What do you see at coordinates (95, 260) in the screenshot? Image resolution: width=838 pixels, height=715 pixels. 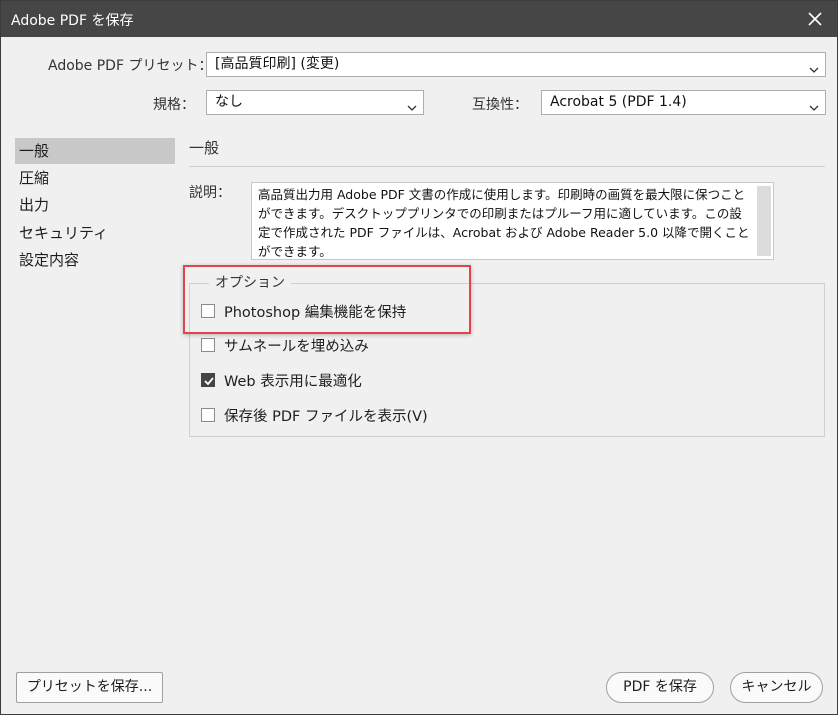 I see `sidebar-item-summary: 設定内容` at bounding box center [95, 260].